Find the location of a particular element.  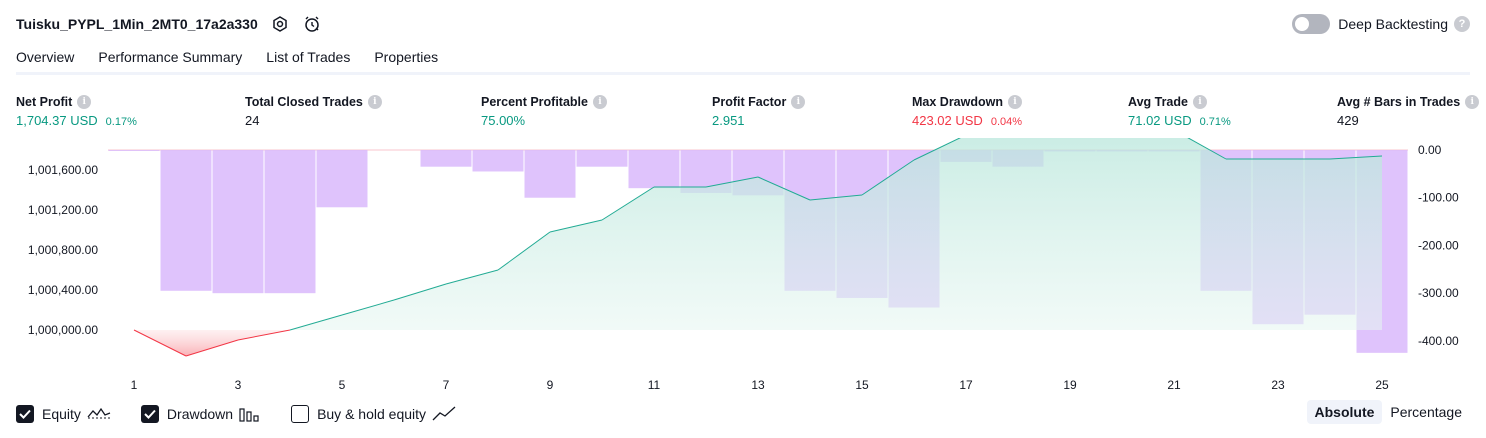

scale-mode-switch: Absolute Percentage is located at coordinates (1388, 412).